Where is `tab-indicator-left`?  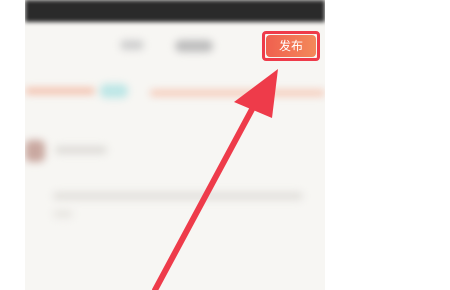 tab-indicator-left is located at coordinates (60, 91).